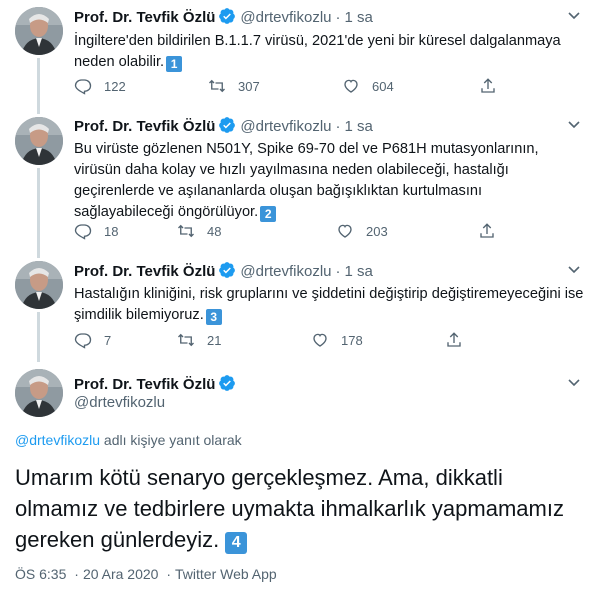 The image size is (600, 591). Describe the element at coordinates (100, 86) in the screenshot. I see `reply-button: 122` at that location.